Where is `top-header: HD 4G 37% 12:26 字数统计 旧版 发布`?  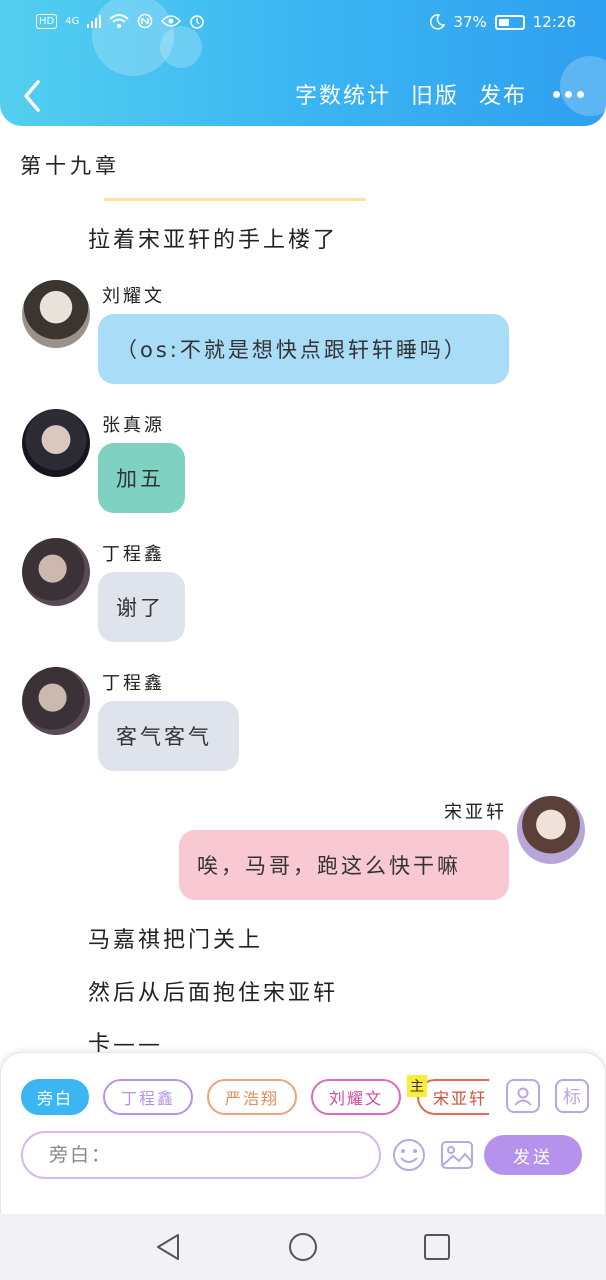
top-header: HD 4G 37% 12:26 字数统计 旧版 发布 is located at coordinates (303, 63).